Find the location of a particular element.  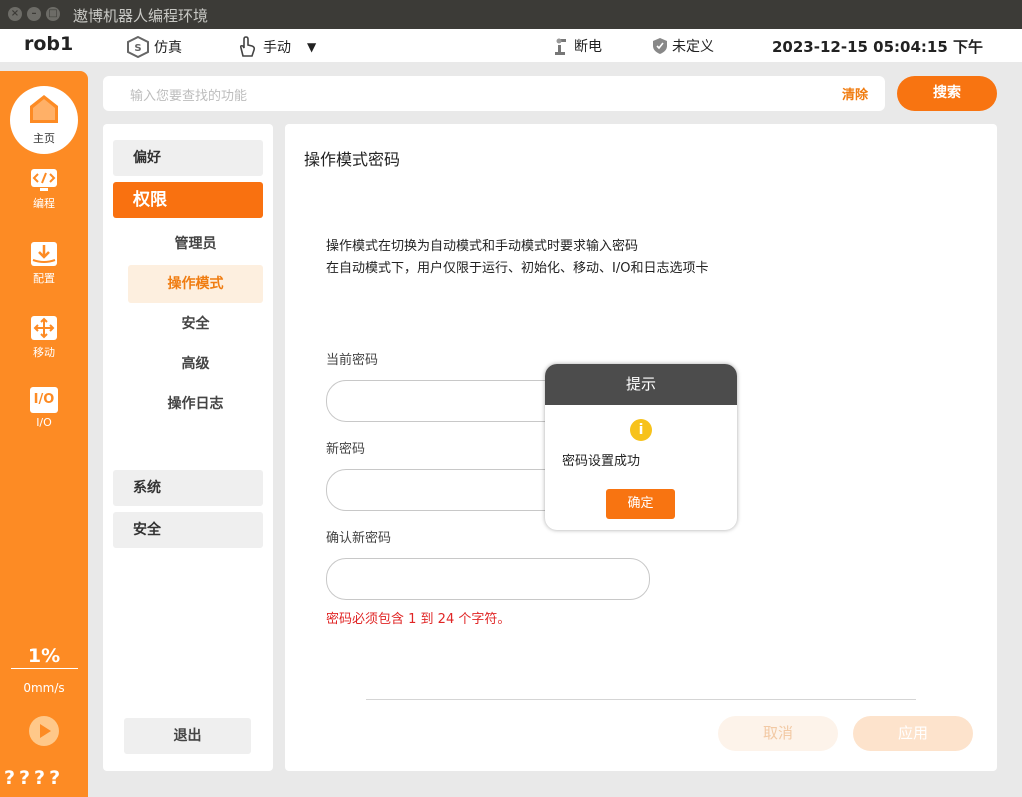

shield-icon is located at coordinates (660, 46).